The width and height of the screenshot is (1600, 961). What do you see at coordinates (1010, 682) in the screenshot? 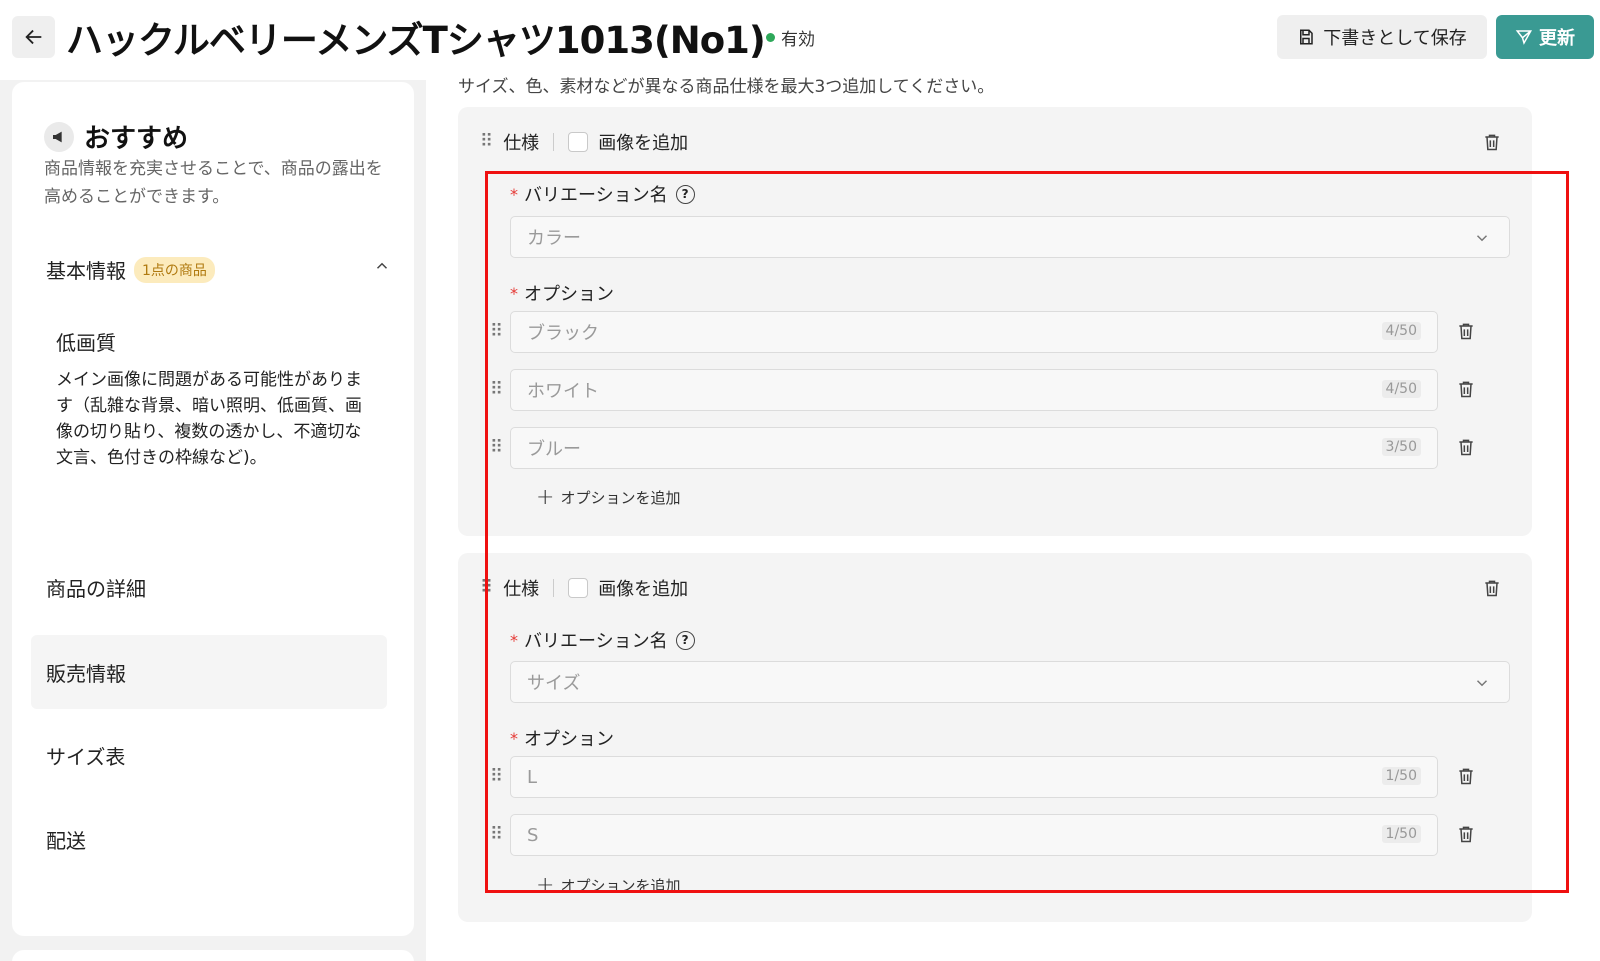
I see `variation-name-select: サイズ` at bounding box center [1010, 682].